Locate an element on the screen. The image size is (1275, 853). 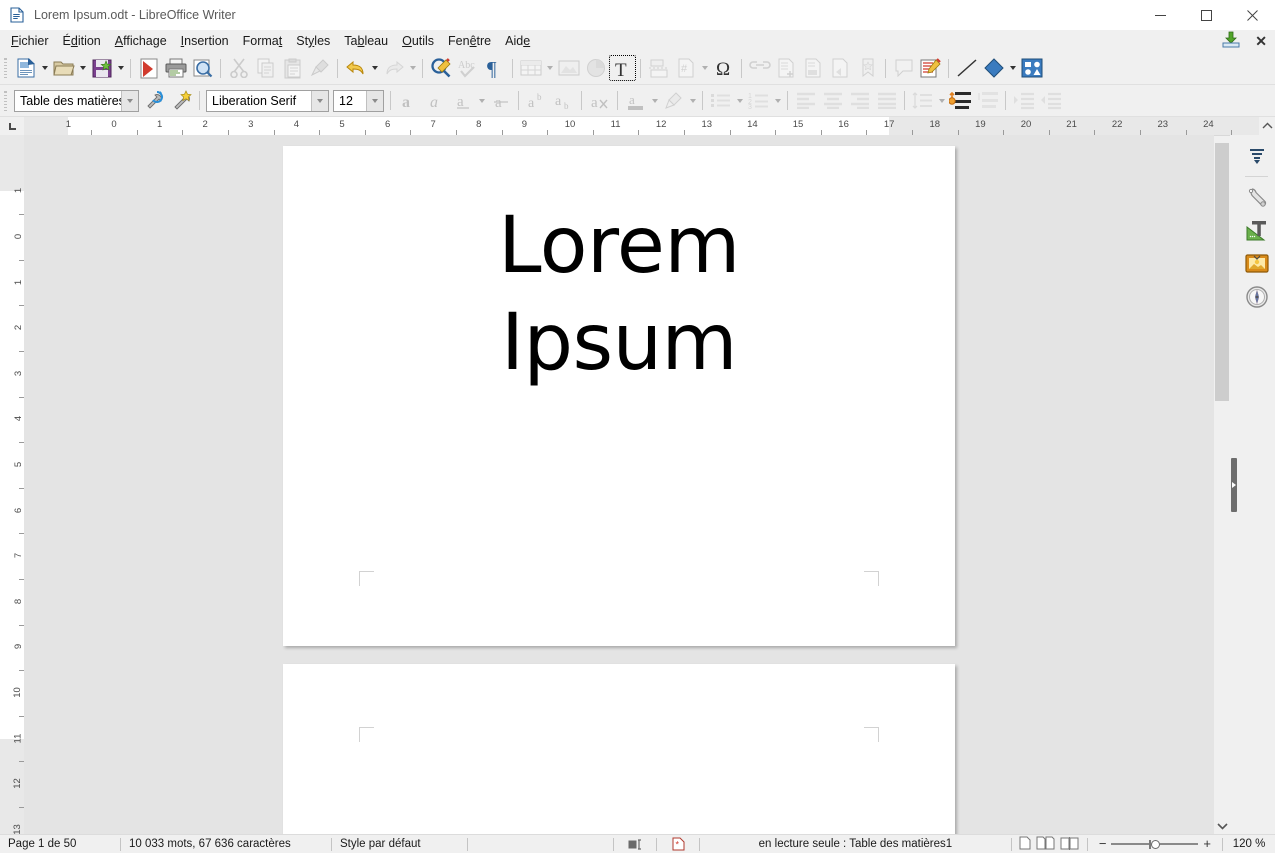
formatting-marks-button: ¶ is located at coordinates (494, 68).